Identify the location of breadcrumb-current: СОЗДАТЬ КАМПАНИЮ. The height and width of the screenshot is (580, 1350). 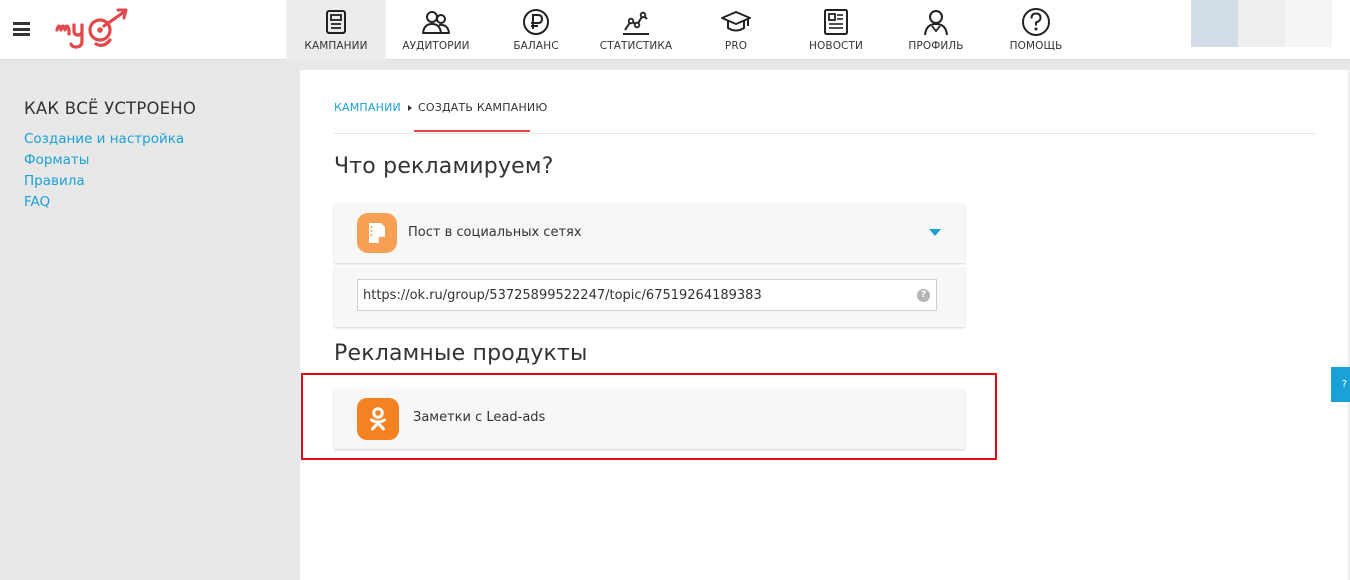
(482, 107).